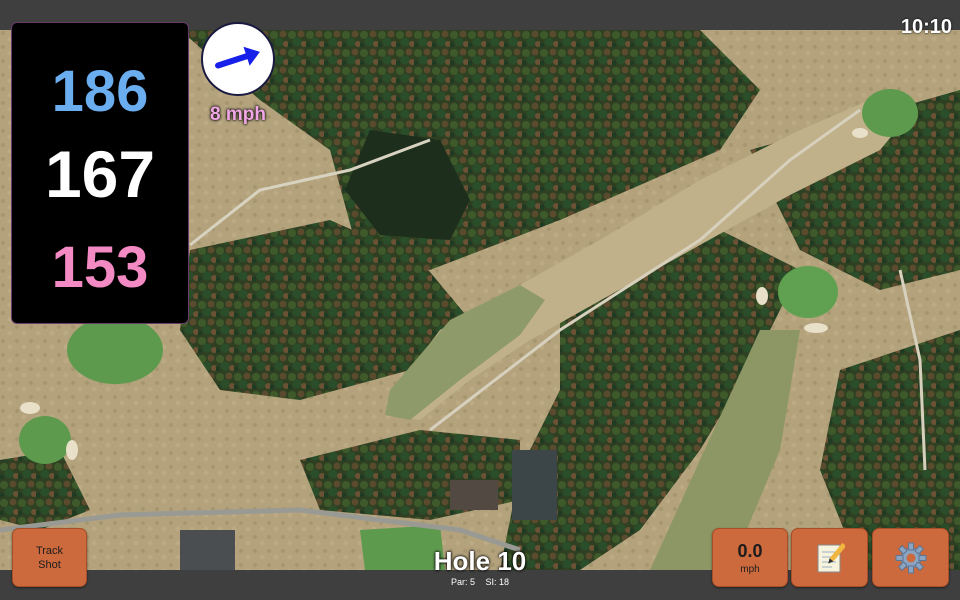 This screenshot has width=960, height=600. I want to click on wind-arrow-icon, so click(237, 57).